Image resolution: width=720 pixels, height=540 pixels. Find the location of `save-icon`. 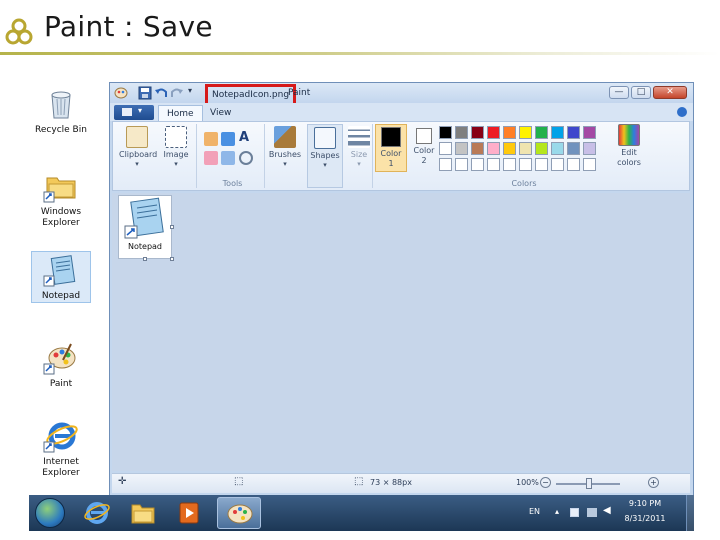

save-icon is located at coordinates (145, 93).